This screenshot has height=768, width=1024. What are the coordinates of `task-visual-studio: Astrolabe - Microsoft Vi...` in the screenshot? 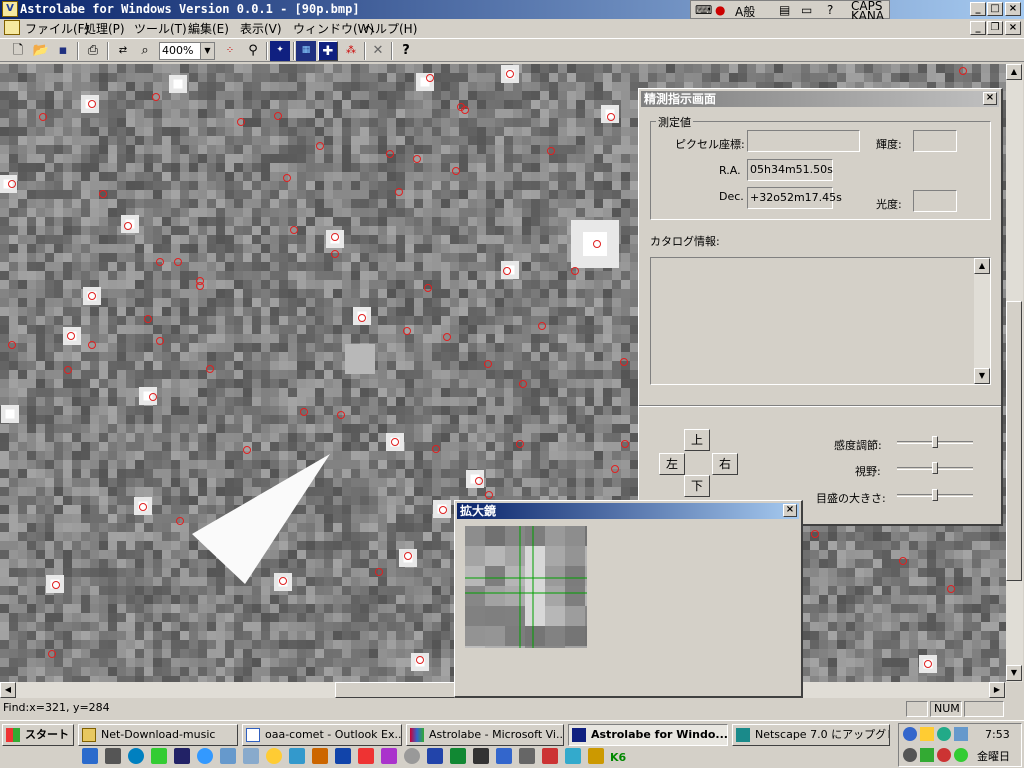 It's located at (485, 735).